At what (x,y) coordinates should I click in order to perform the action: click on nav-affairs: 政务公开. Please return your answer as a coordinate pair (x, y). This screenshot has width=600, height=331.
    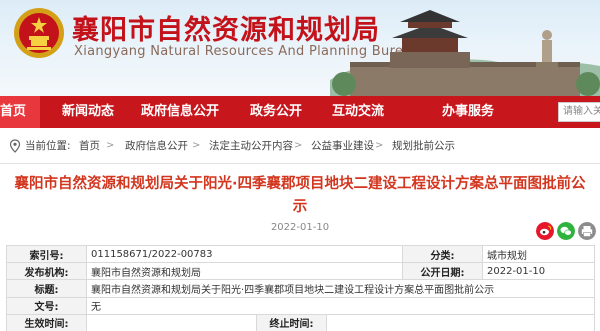
    Looking at the image, I should click on (276, 112).